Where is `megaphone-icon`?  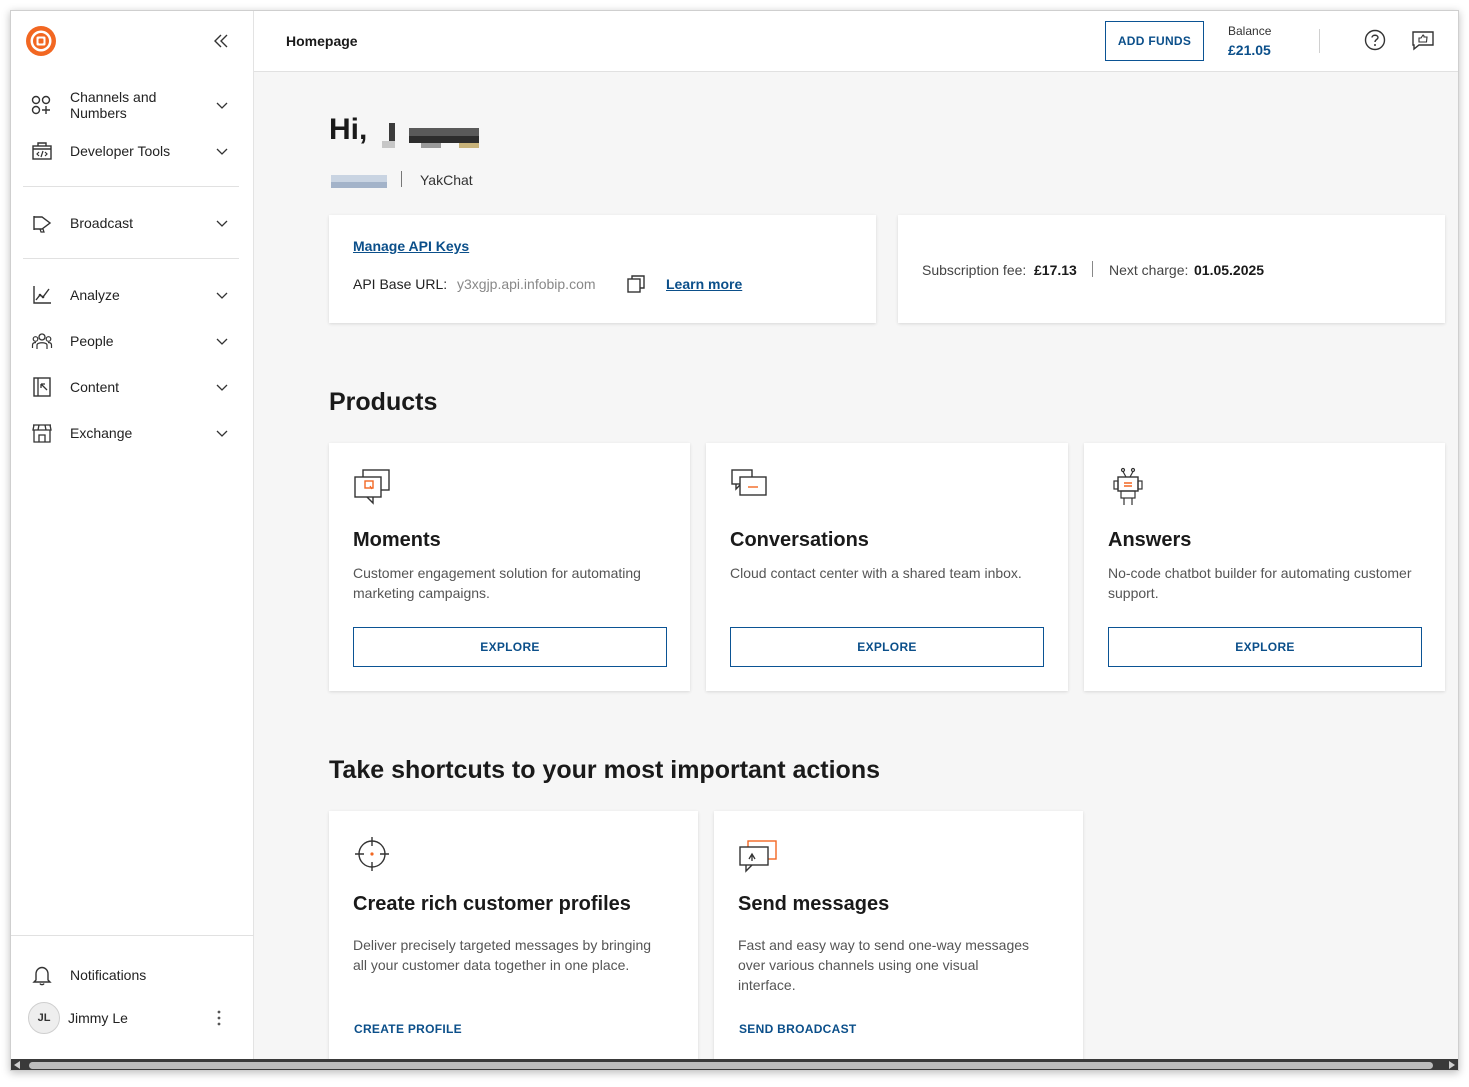 megaphone-icon is located at coordinates (42, 224).